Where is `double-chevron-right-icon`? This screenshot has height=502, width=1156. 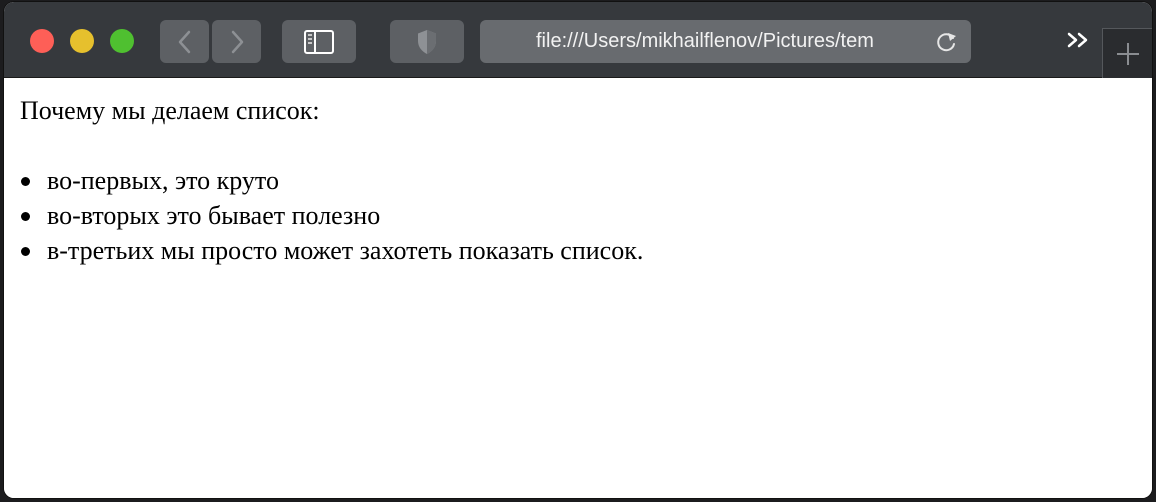 double-chevron-right-icon is located at coordinates (1078, 40).